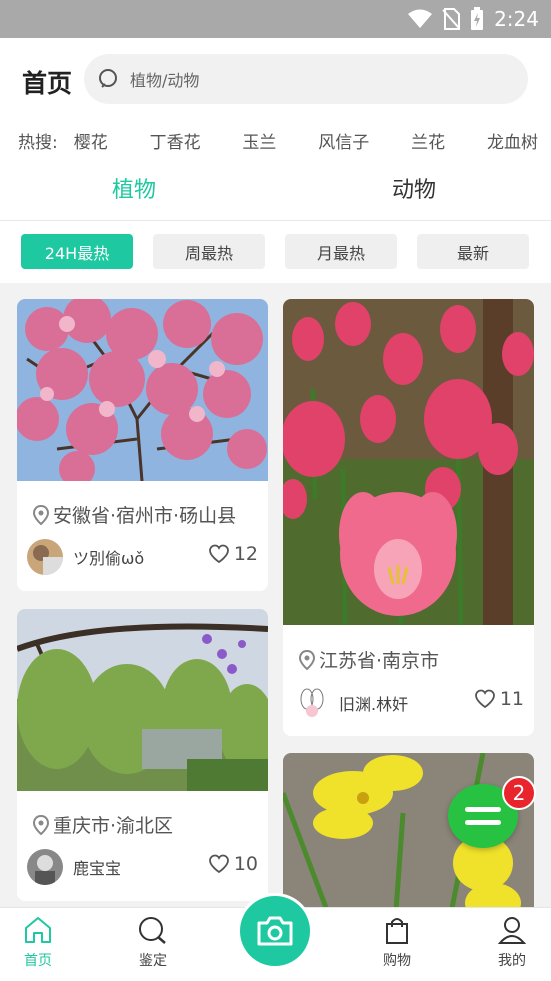 The width and height of the screenshot is (551, 981). Describe the element at coordinates (379, 661) in the screenshot. I see `post-location-text: 江苏省·南京市` at that location.